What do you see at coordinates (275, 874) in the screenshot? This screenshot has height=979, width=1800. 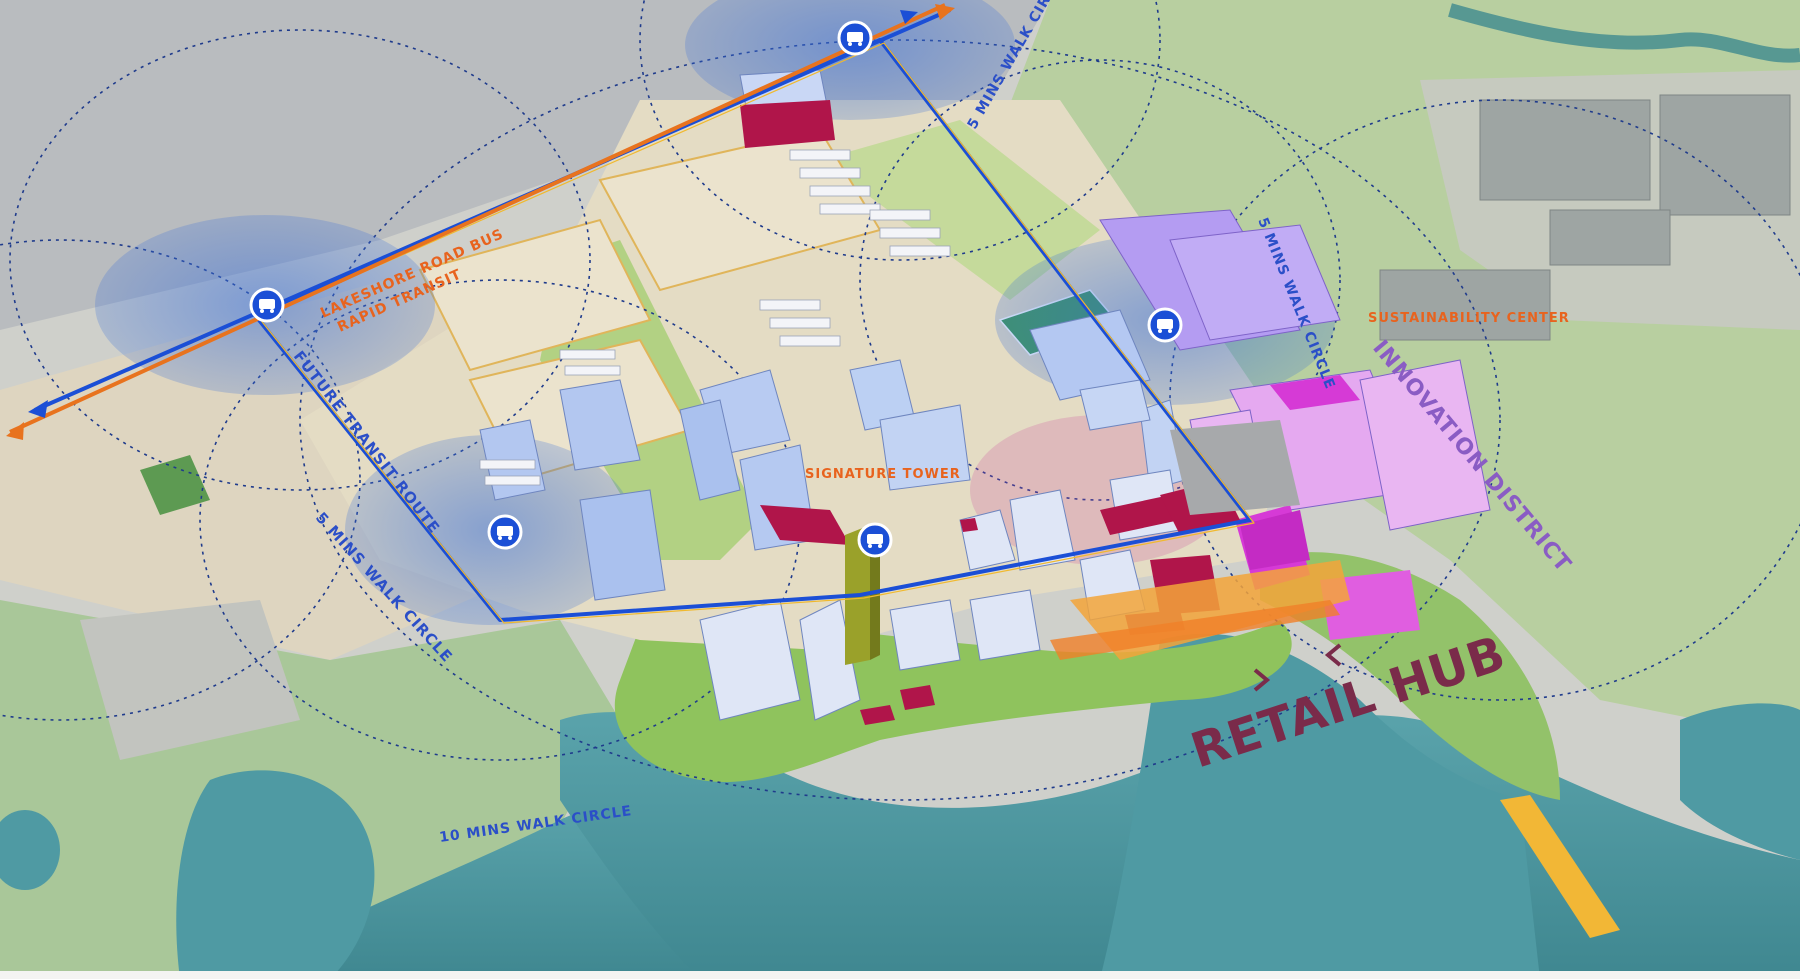 I see `bay-water` at bounding box center [275, 874].